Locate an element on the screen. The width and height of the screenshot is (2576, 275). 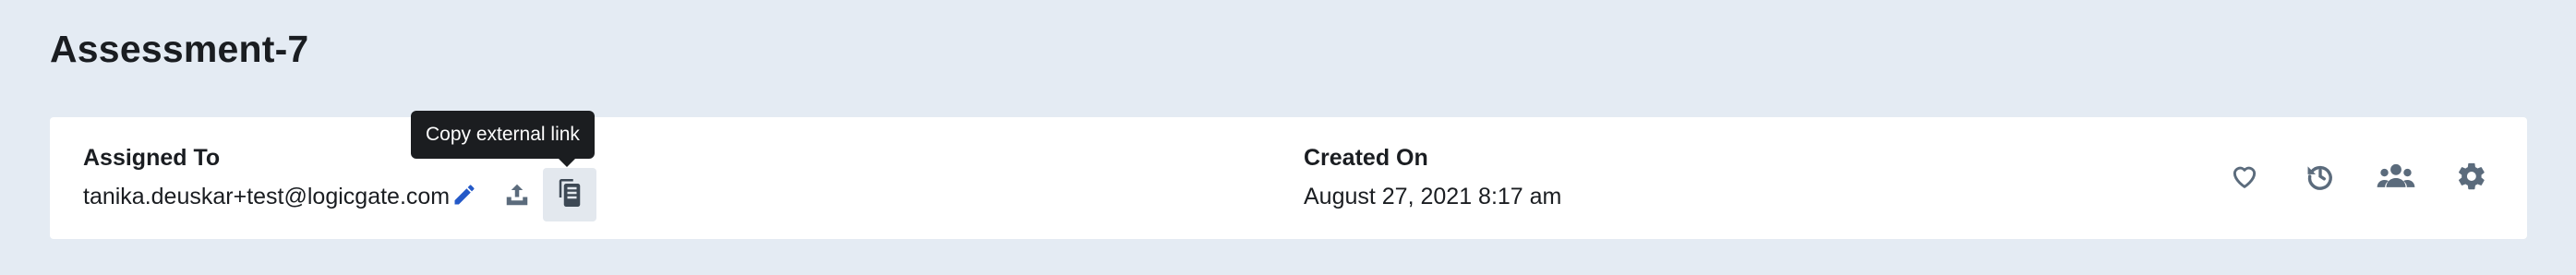
upload-icon is located at coordinates (517, 197).